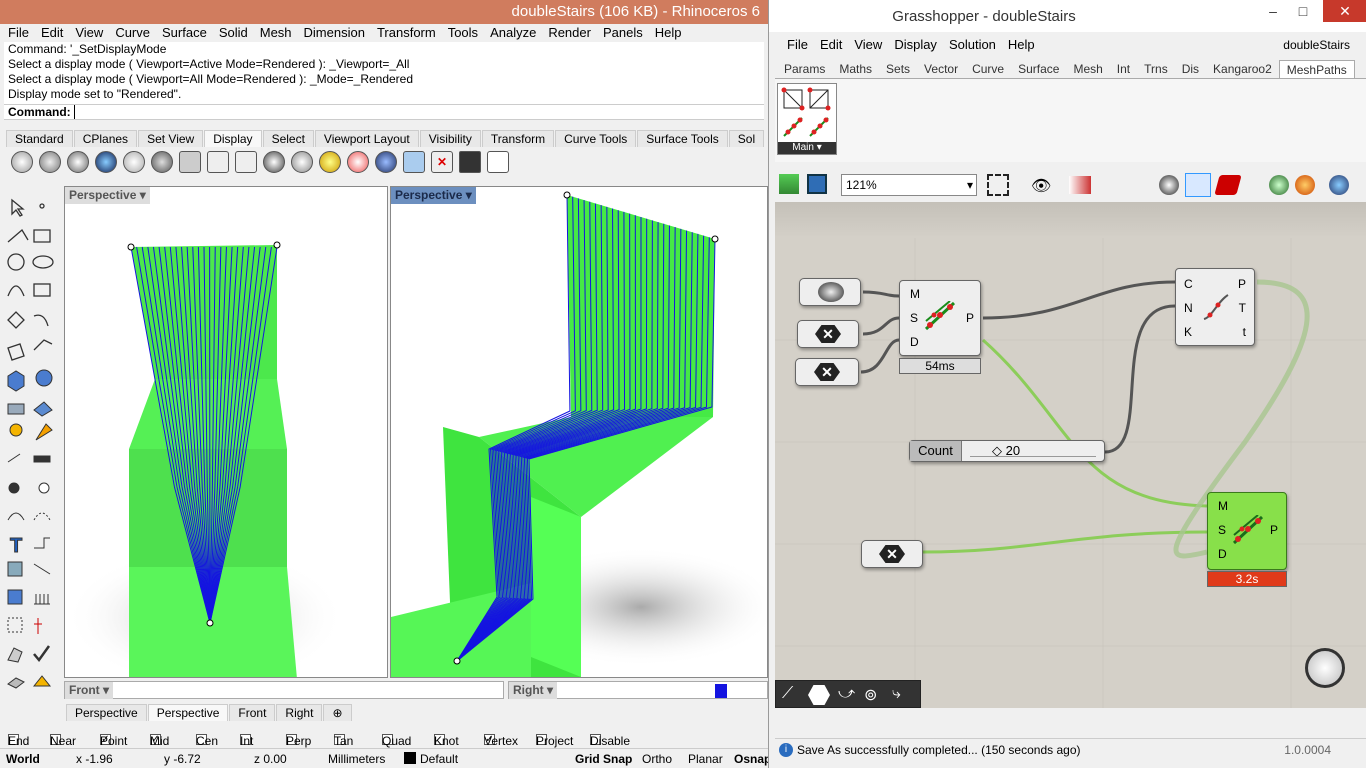 The height and width of the screenshot is (768, 1366). Describe the element at coordinates (972, 45) in the screenshot. I see `gh-menu-solution: Solution` at that location.